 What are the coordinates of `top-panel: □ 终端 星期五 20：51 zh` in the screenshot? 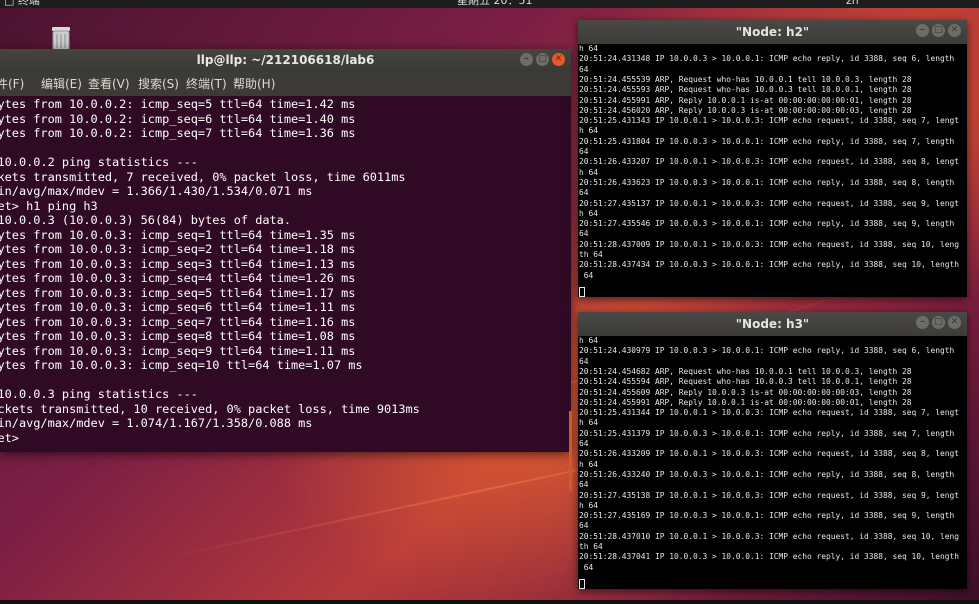 It's located at (489, 4).